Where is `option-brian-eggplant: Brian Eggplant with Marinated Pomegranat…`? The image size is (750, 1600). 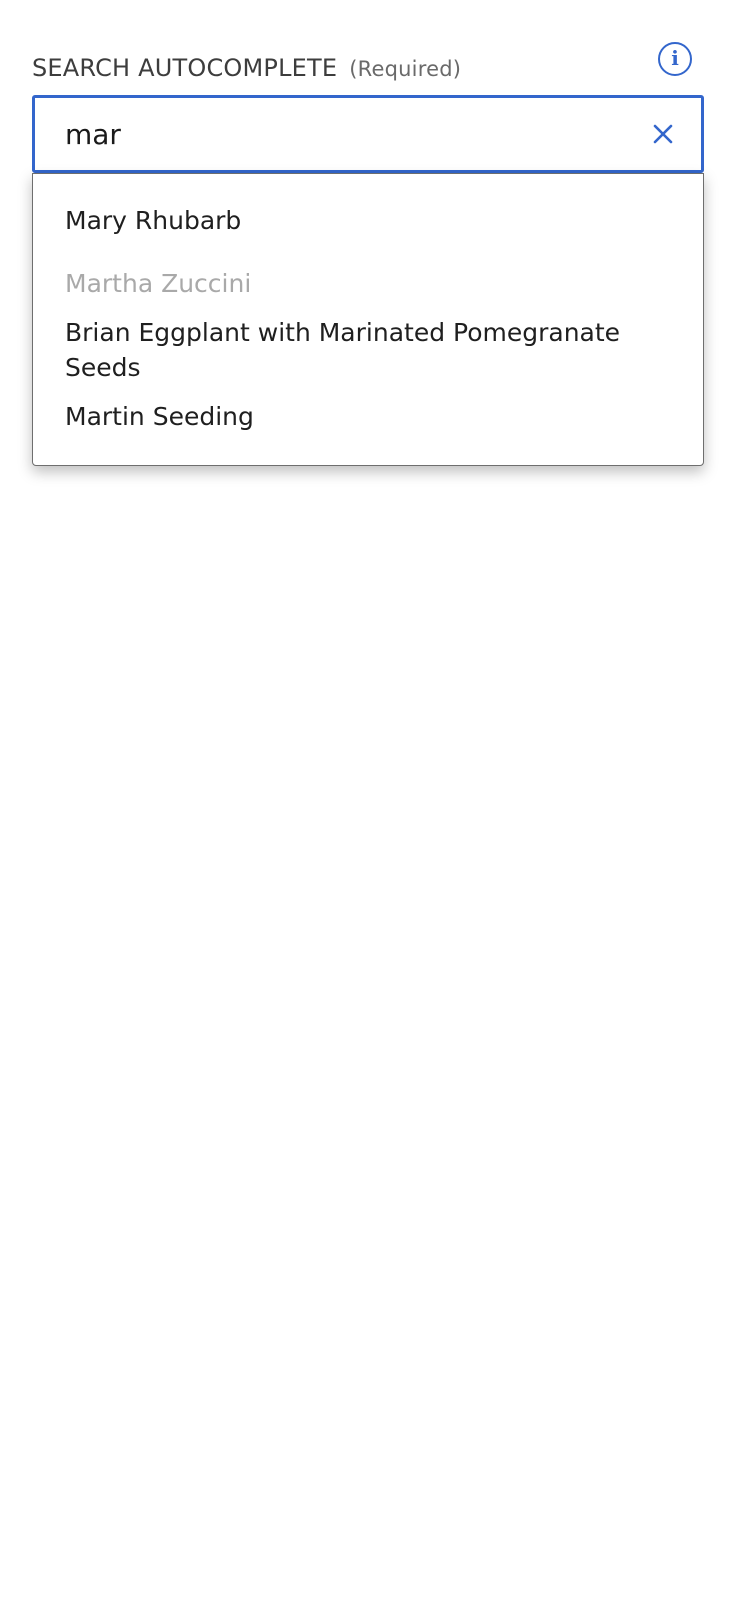
option-brian-eggplant: Brian Eggplant with Marinated Pomegranat… is located at coordinates (365, 350).